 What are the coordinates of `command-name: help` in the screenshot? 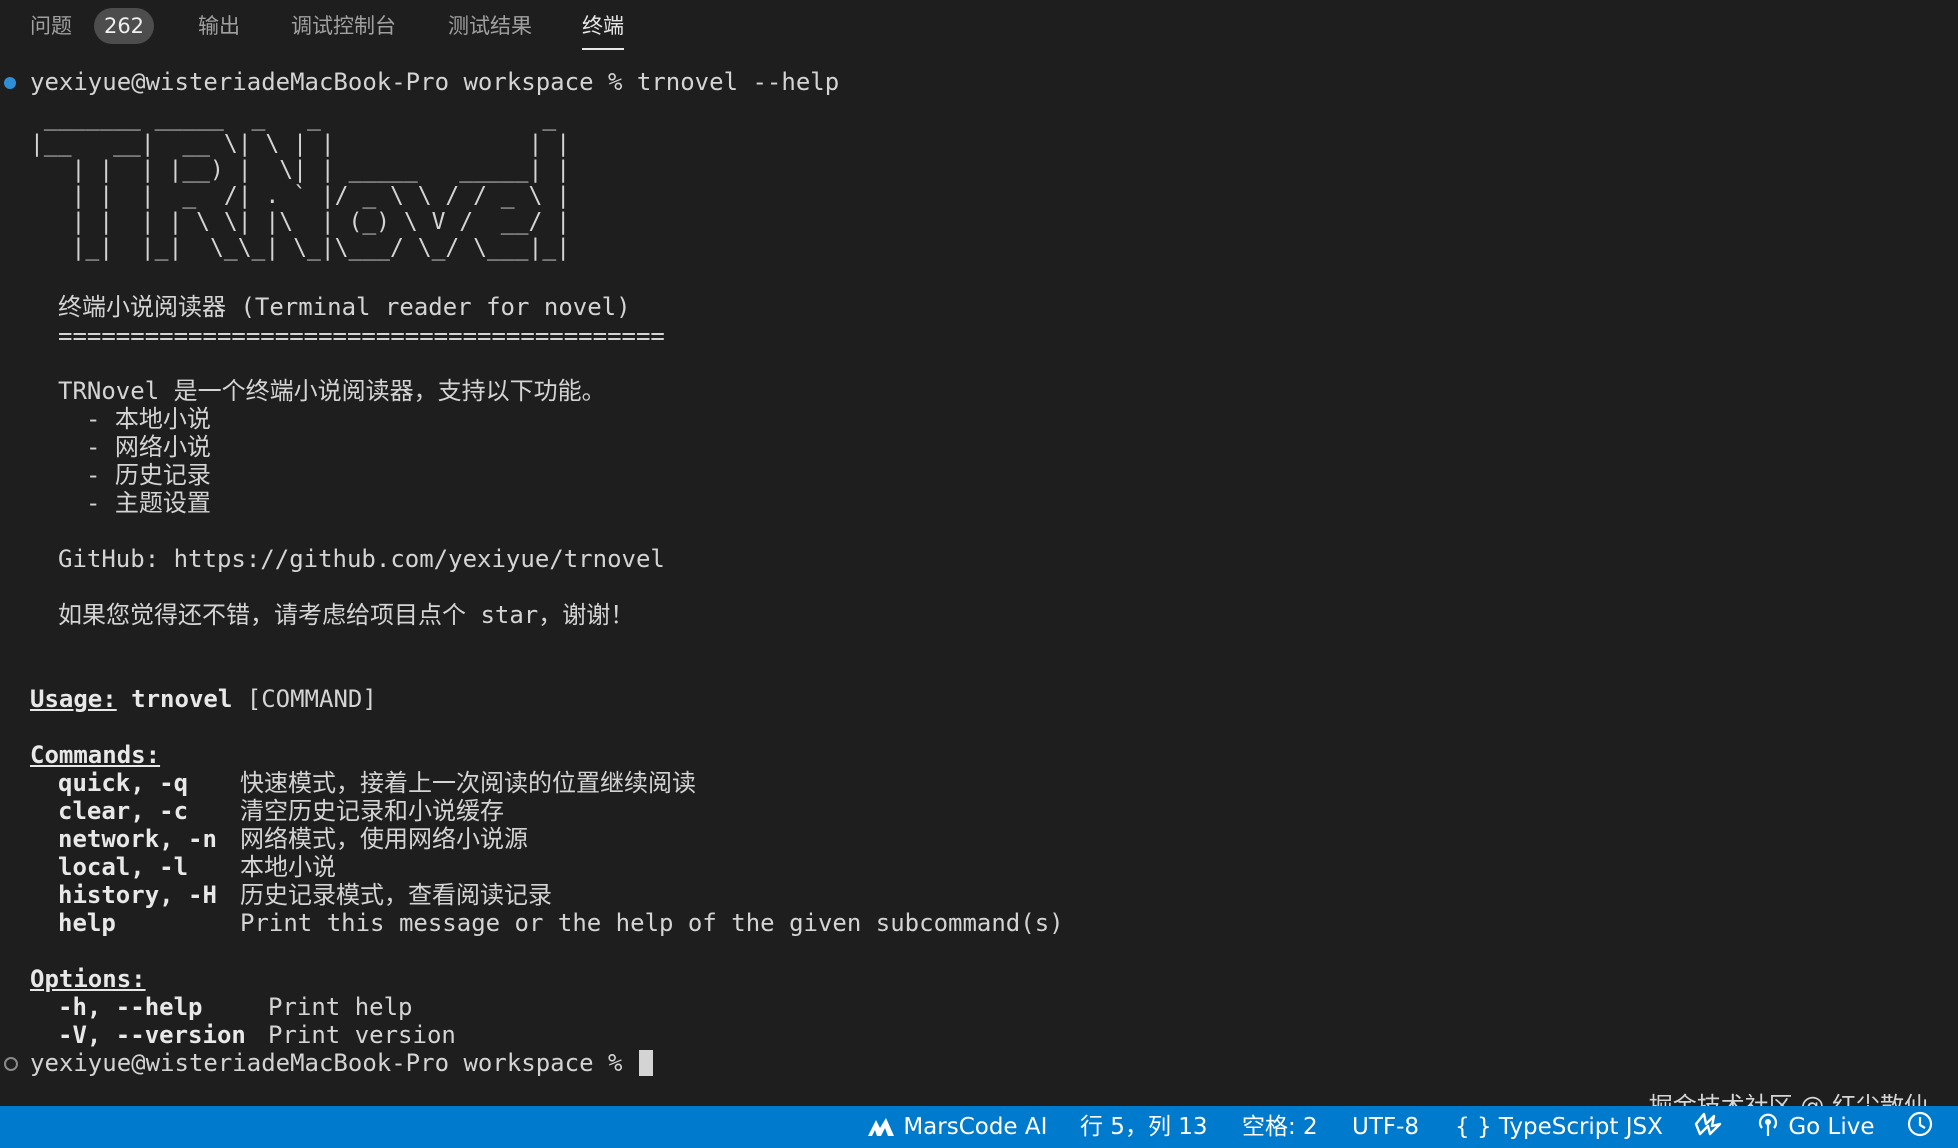 It's located at (87, 923).